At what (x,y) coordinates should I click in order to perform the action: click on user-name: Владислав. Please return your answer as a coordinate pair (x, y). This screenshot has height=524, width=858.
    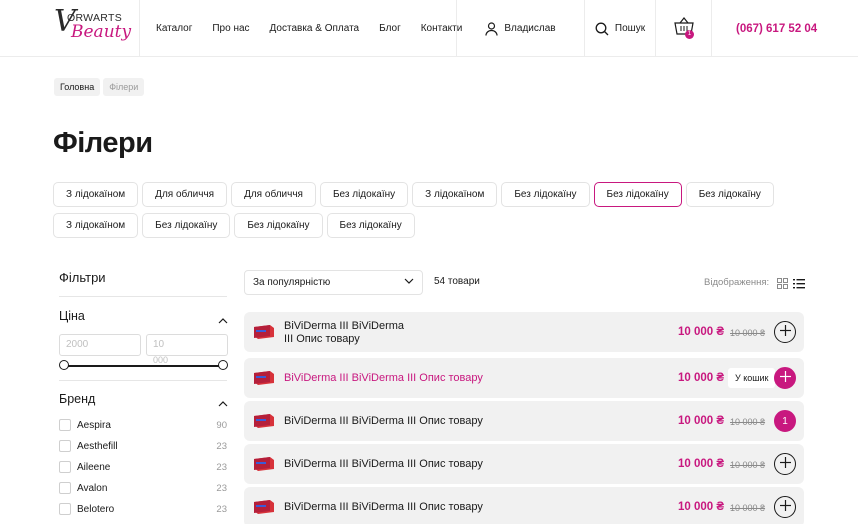
    Looking at the image, I should click on (530, 28).